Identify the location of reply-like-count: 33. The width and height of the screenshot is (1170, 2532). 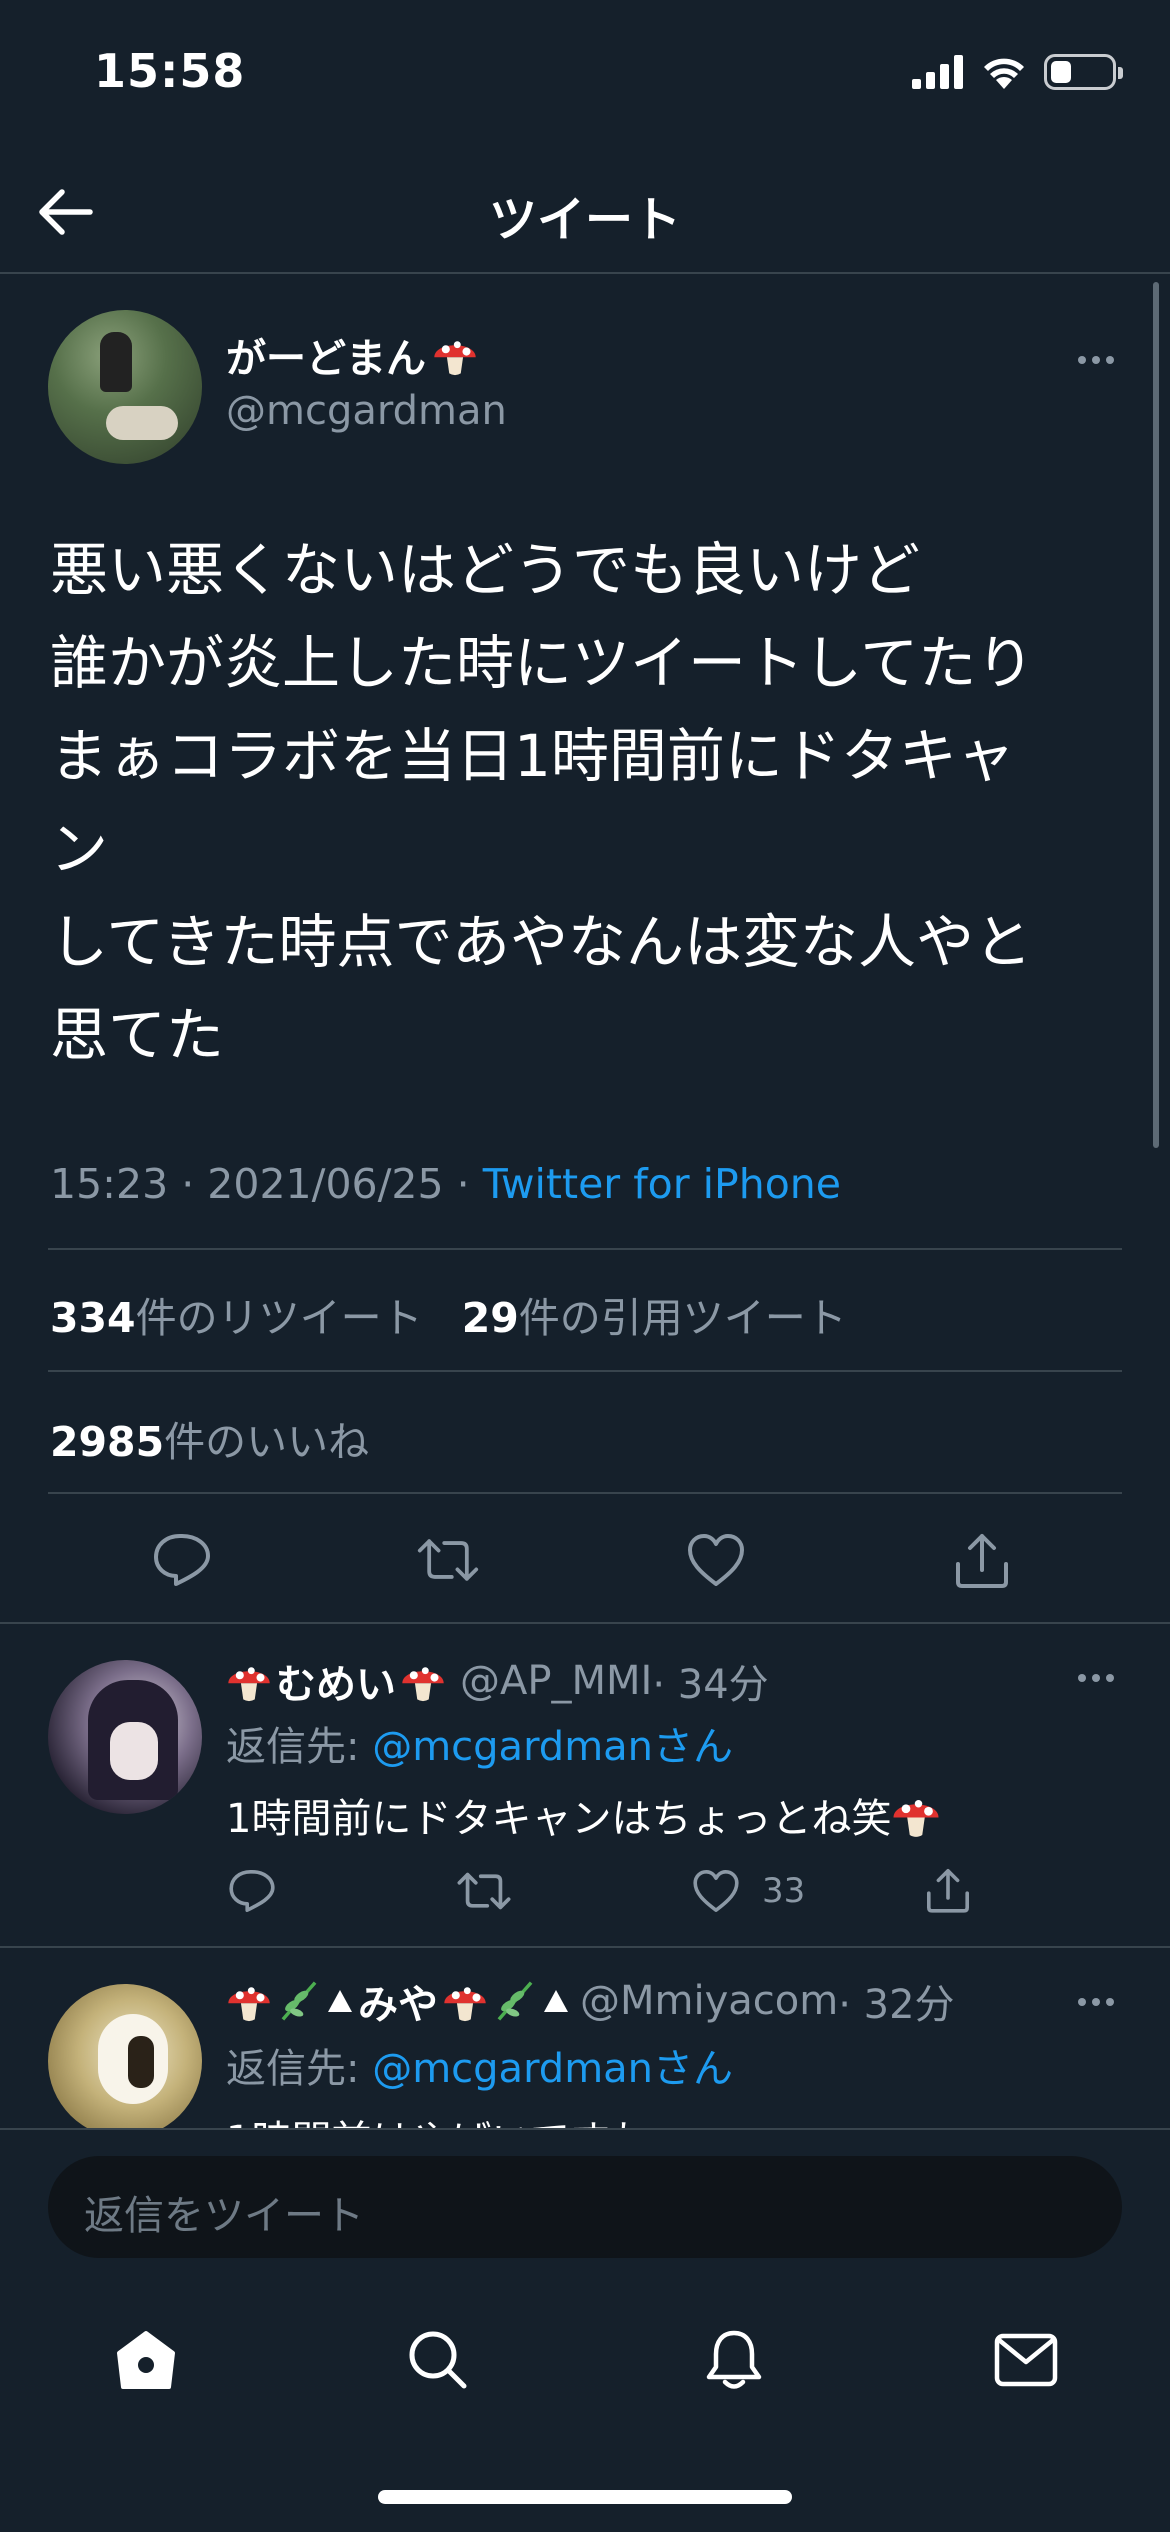
(784, 1891).